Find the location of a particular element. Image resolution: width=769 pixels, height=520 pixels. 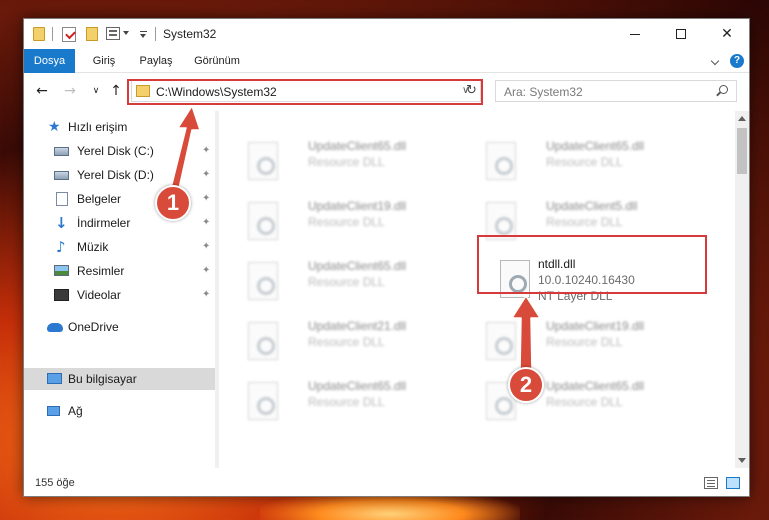

properties-icon is located at coordinates (69, 34).